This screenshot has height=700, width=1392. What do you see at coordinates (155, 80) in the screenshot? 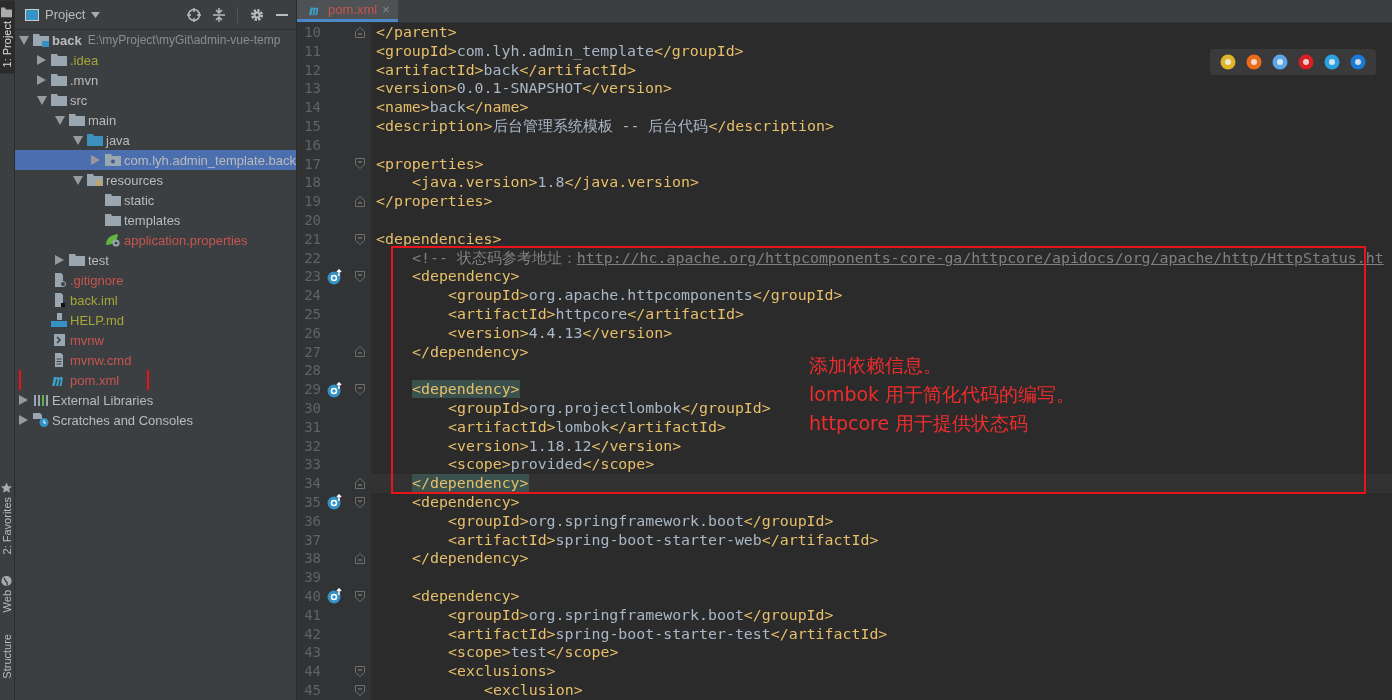
I see `tree-item: .mvn` at bounding box center [155, 80].